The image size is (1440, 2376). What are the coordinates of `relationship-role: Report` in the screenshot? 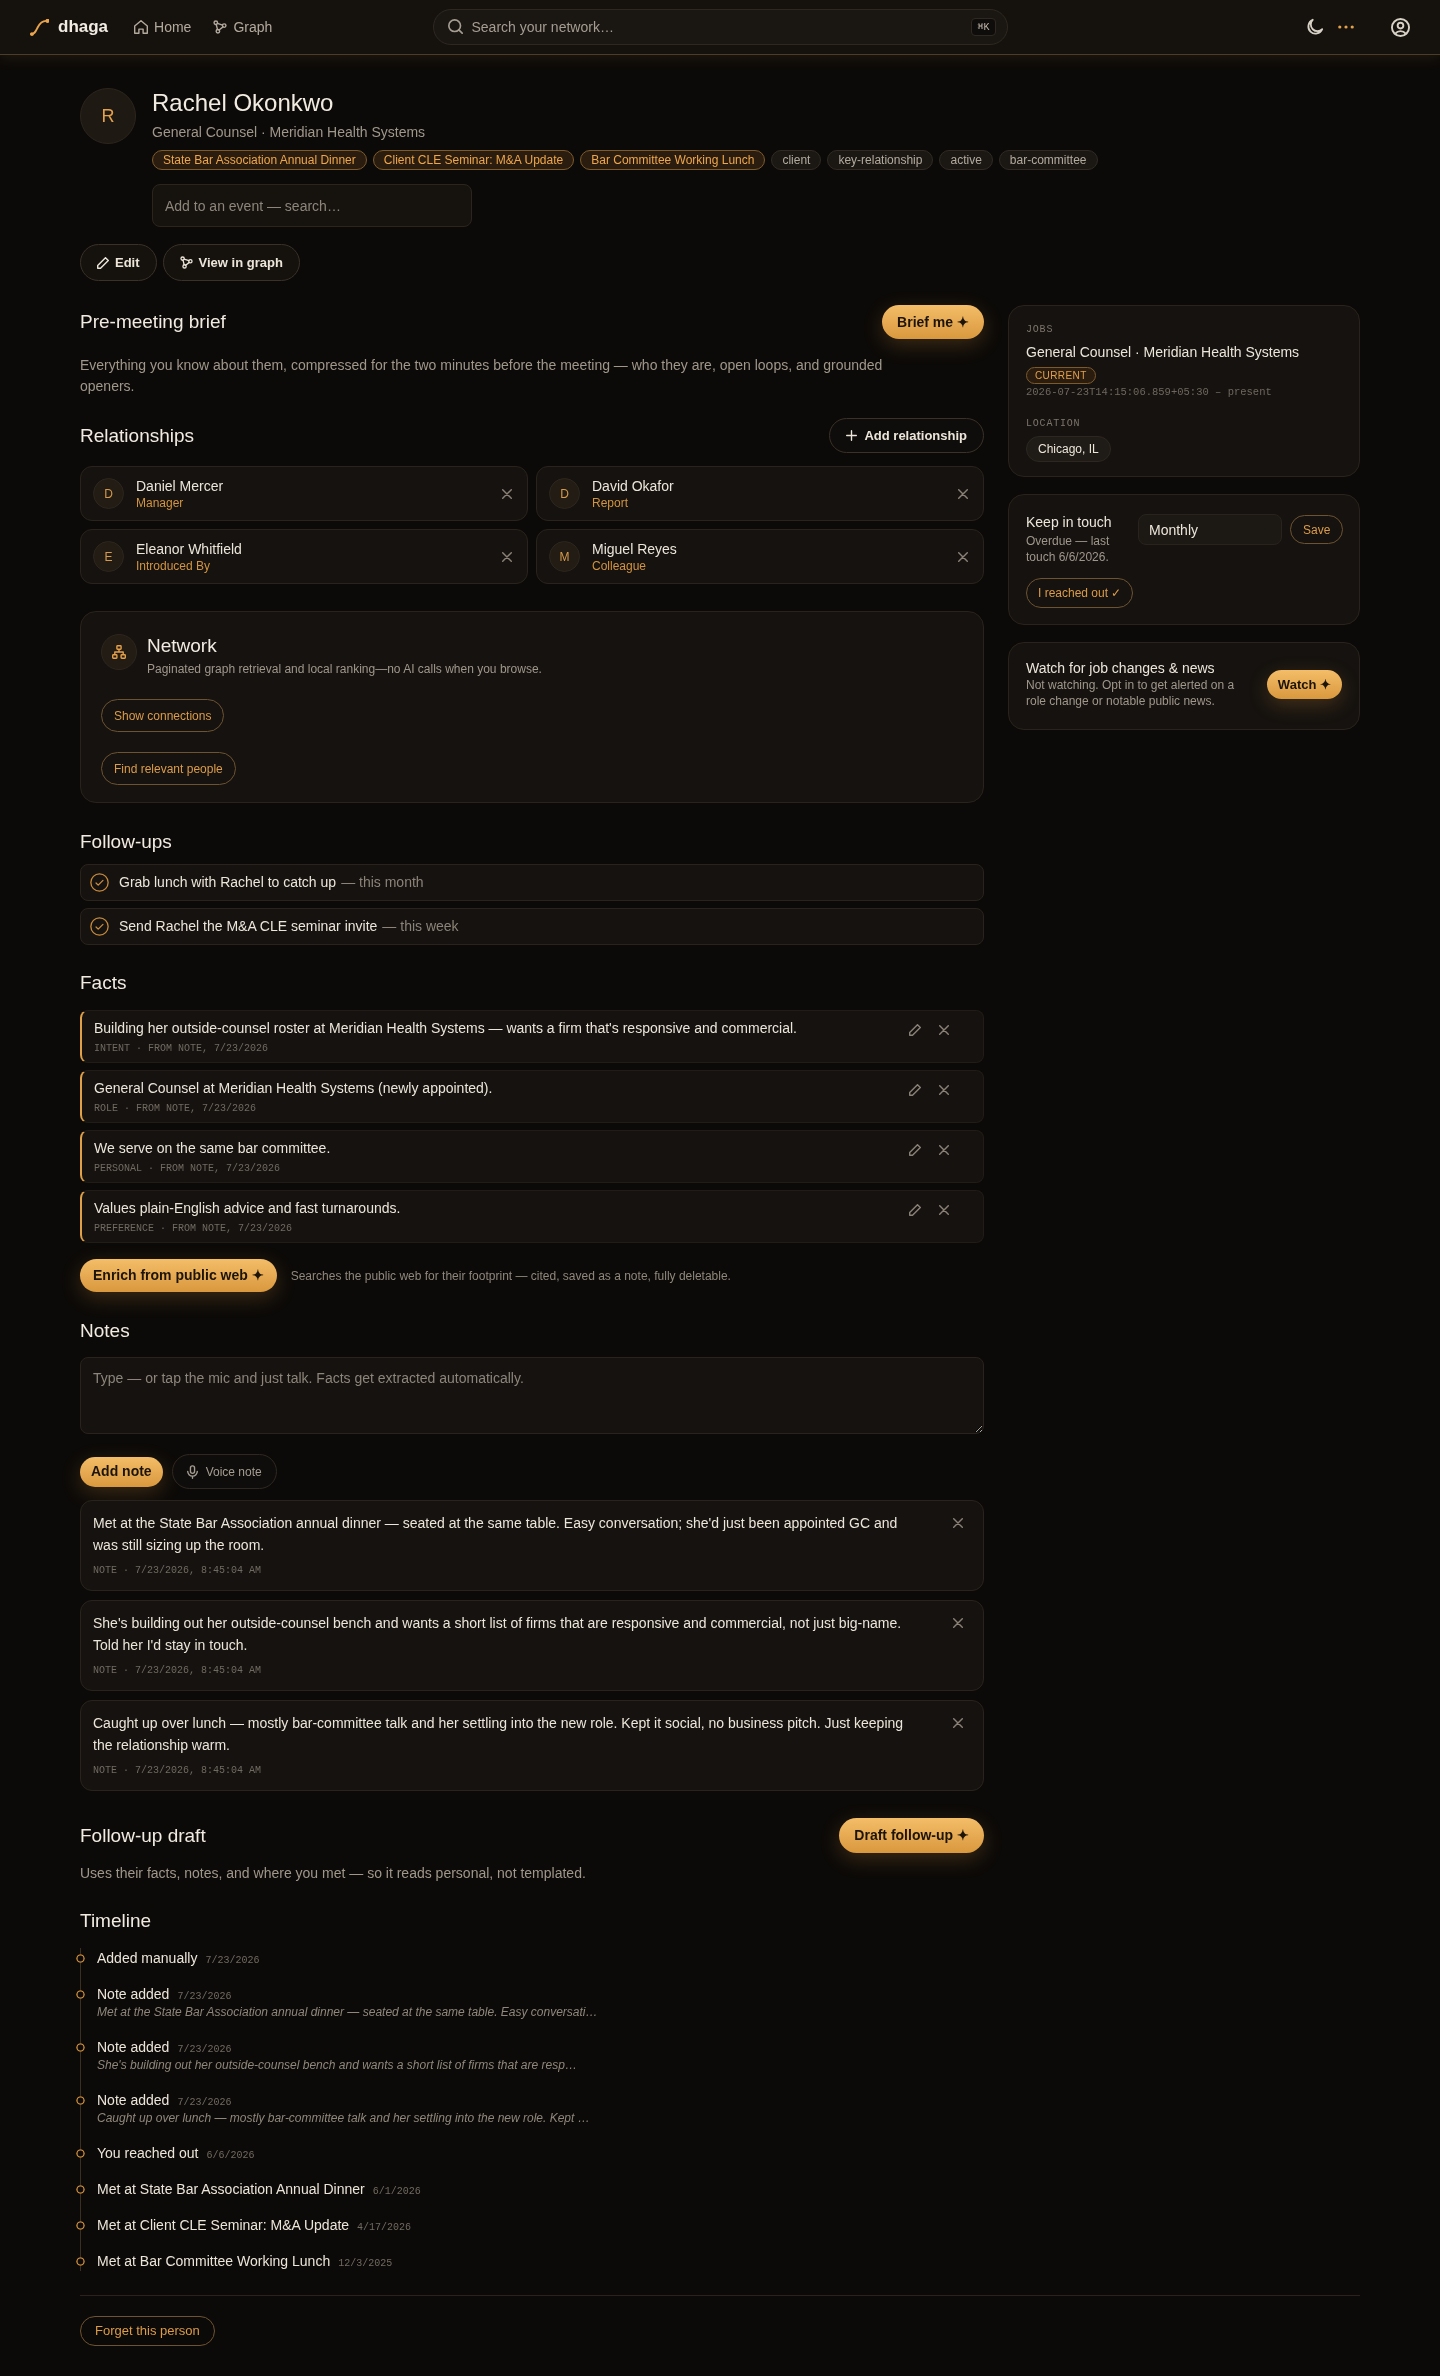 It's located at (610, 502).